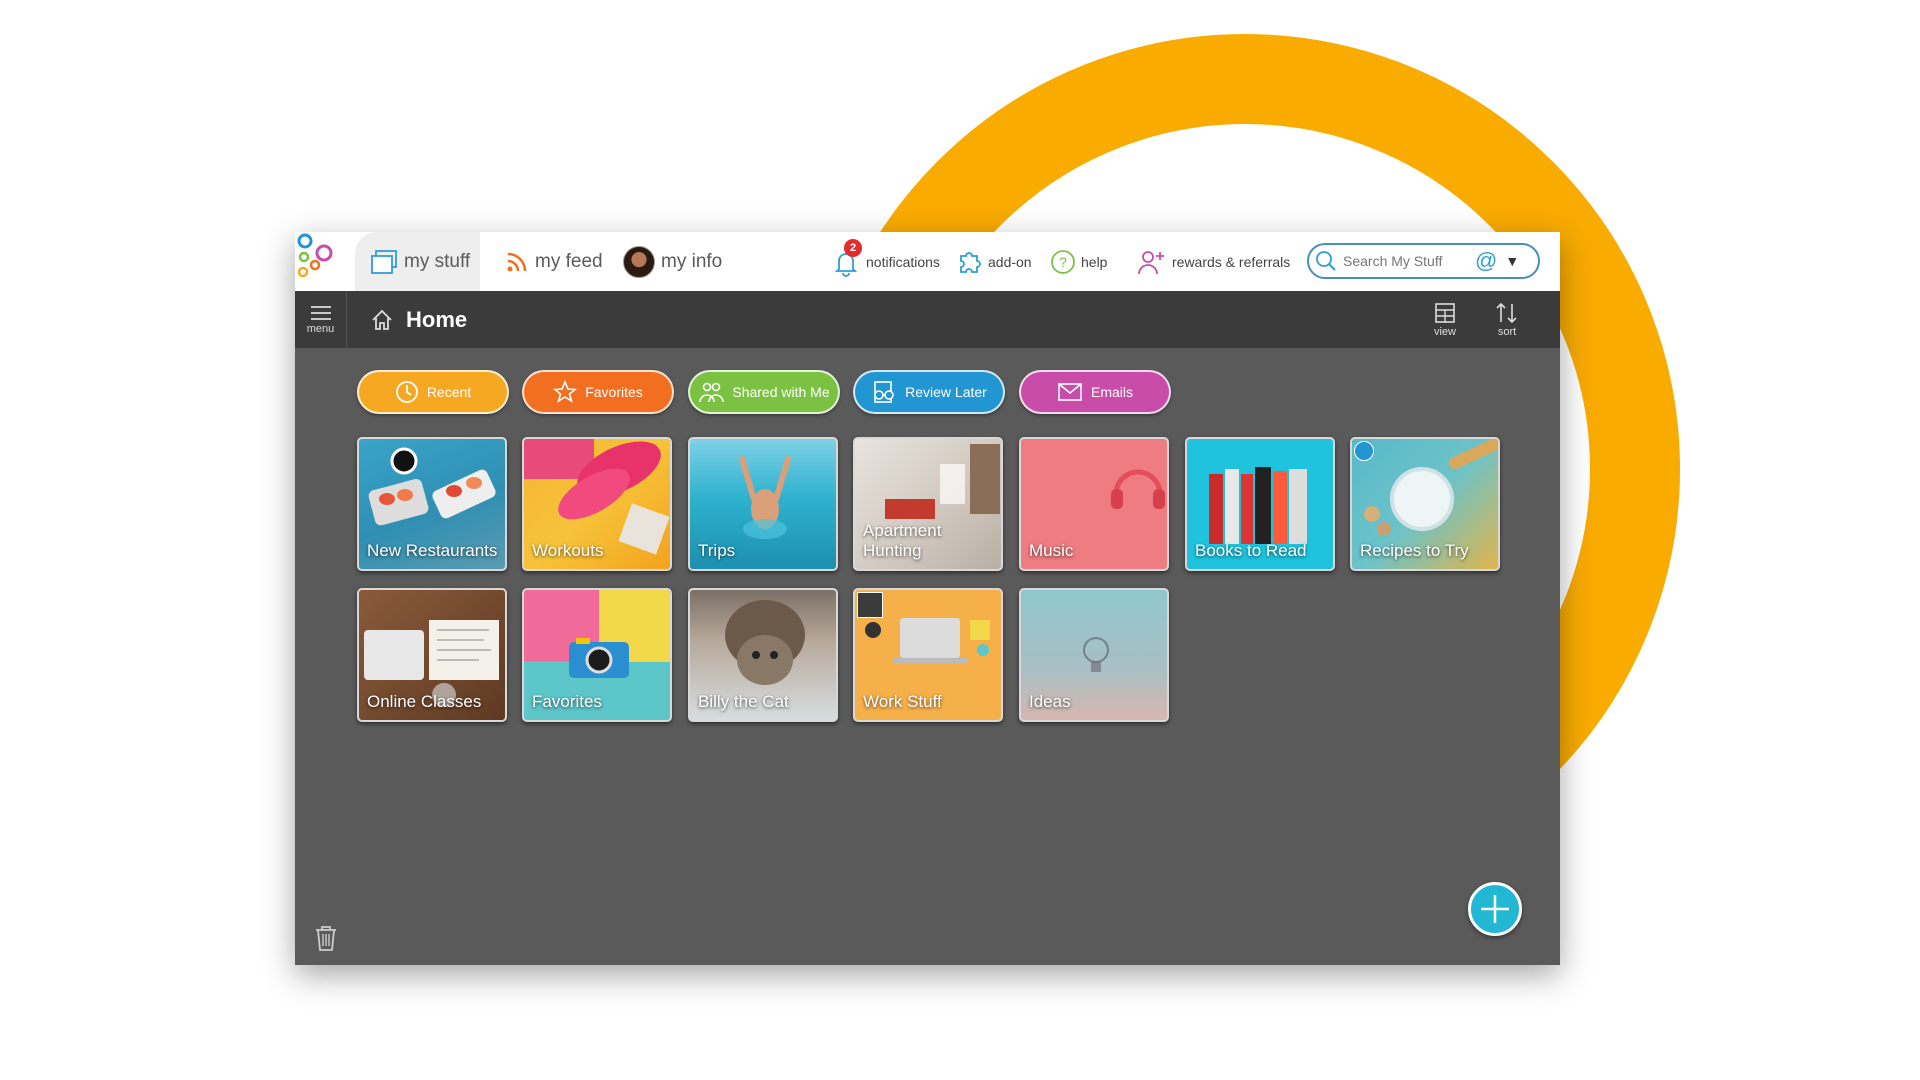 The width and height of the screenshot is (1920, 1080). Describe the element at coordinates (1094, 655) in the screenshot. I see `tile-ideas: Ideas` at that location.